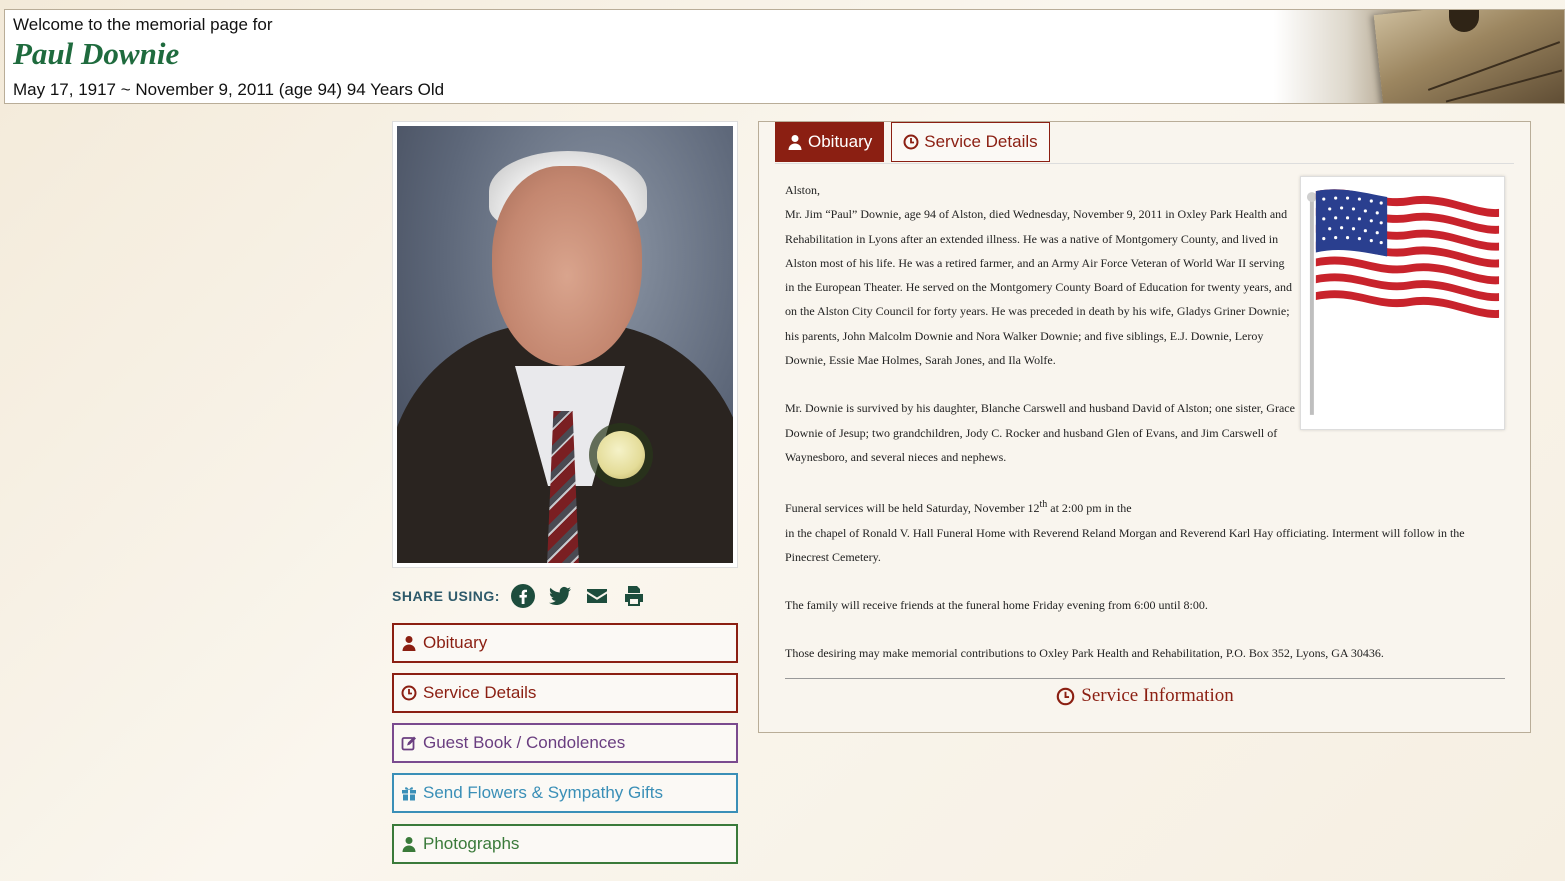 This screenshot has height=881, width=1565. What do you see at coordinates (634, 596) in the screenshot?
I see `print-icon` at bounding box center [634, 596].